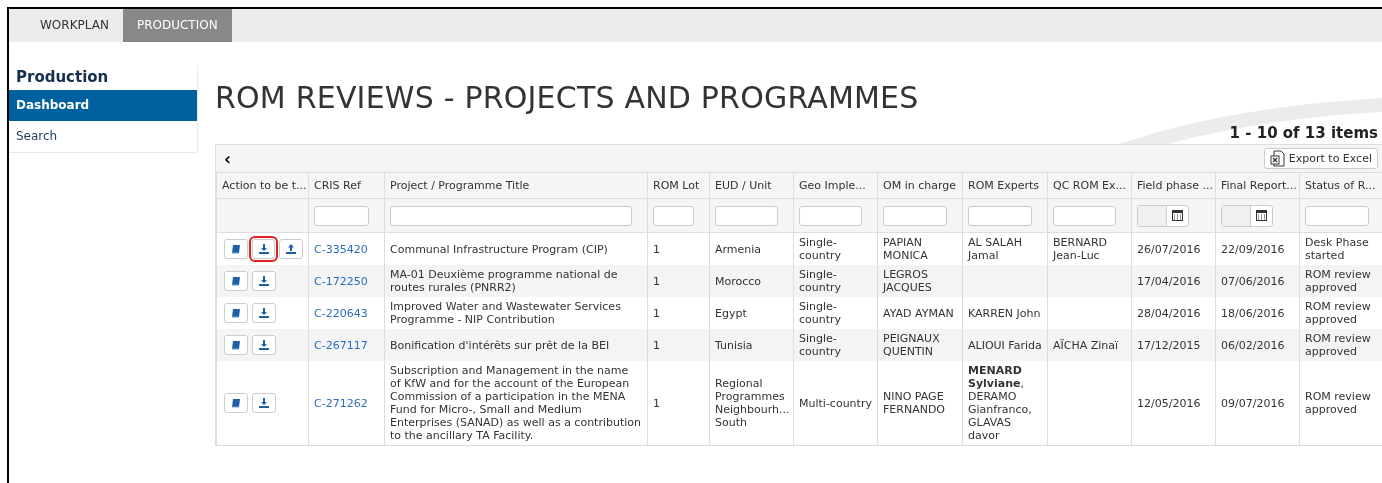 The width and height of the screenshot is (1382, 483). What do you see at coordinates (1304, 134) in the screenshot?
I see `pager-summary: 1 - 10 of 13 items` at bounding box center [1304, 134].